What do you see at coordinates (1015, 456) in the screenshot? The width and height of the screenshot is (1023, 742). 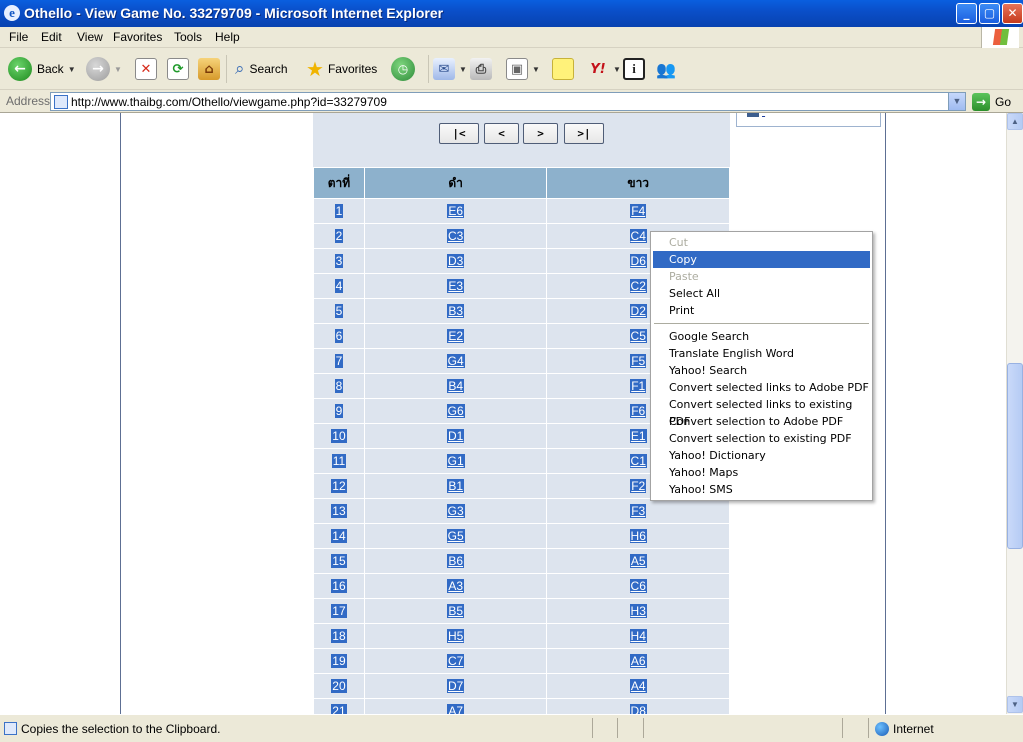 I see `scroll-thumb` at bounding box center [1015, 456].